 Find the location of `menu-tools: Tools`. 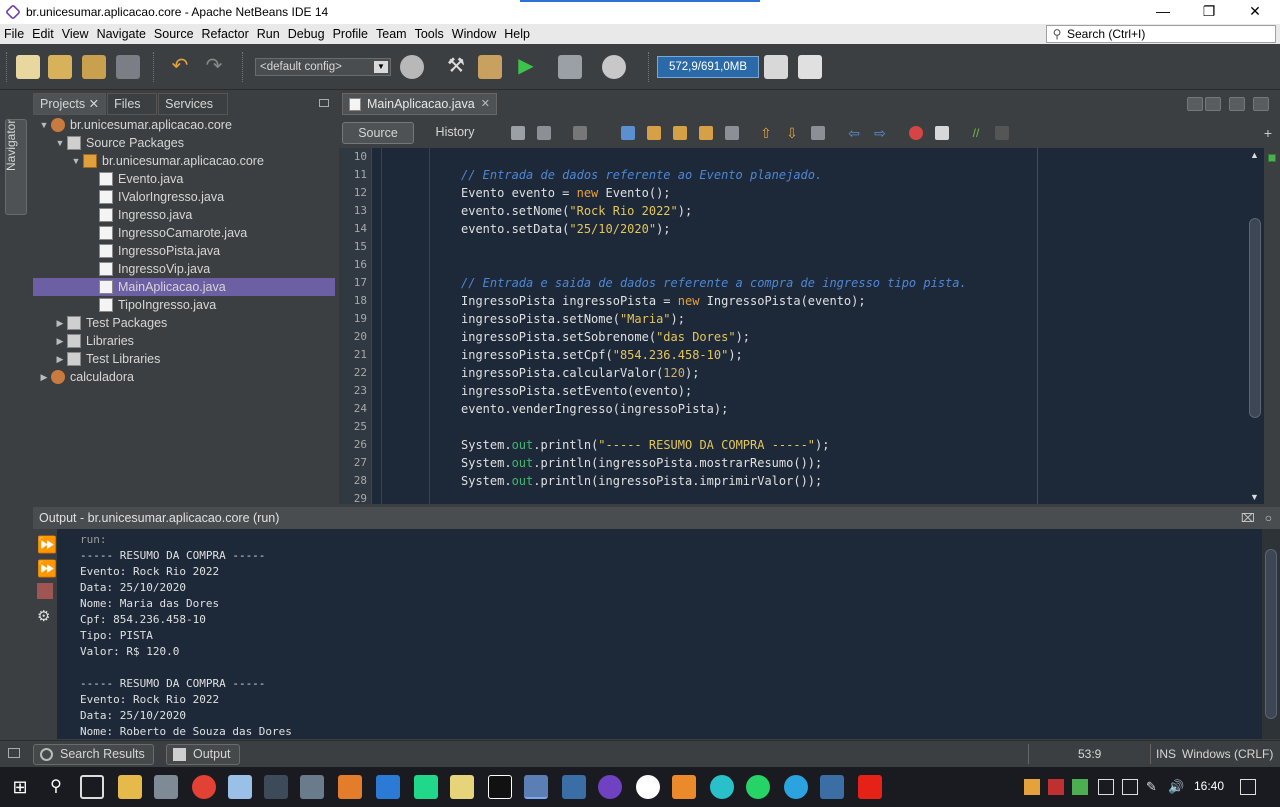

menu-tools: Tools is located at coordinates (429, 34).